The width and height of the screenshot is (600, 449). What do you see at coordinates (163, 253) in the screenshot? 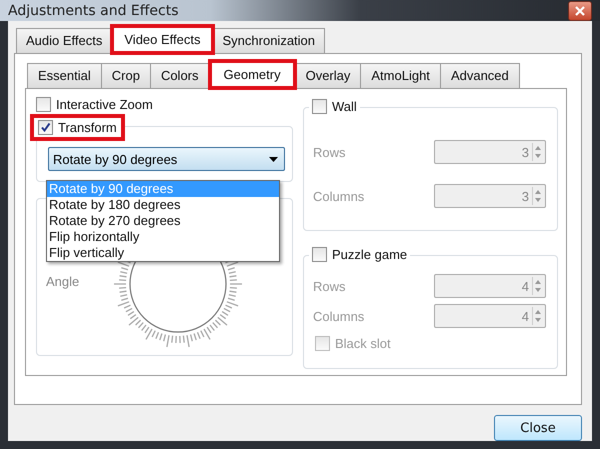
I see `dropdown-option: Flip vertically` at bounding box center [163, 253].